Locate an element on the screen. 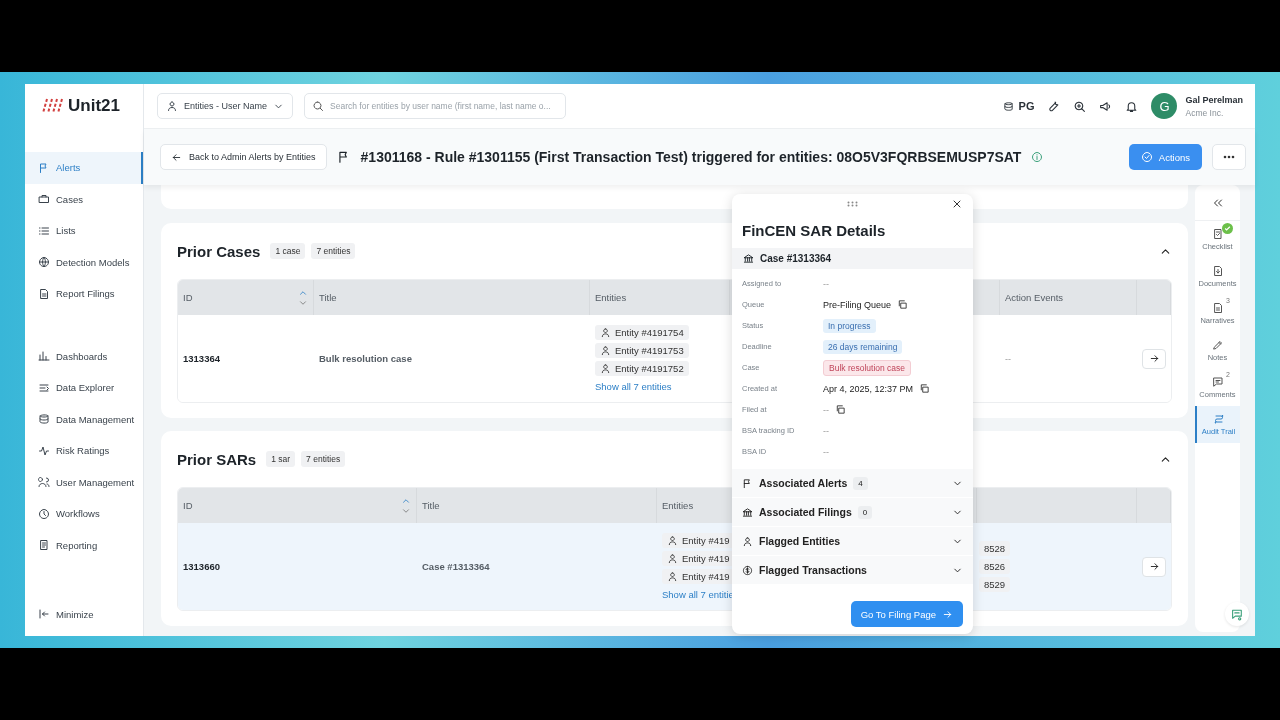 The image size is (1280, 720). globe-icon is located at coordinates (44, 262).